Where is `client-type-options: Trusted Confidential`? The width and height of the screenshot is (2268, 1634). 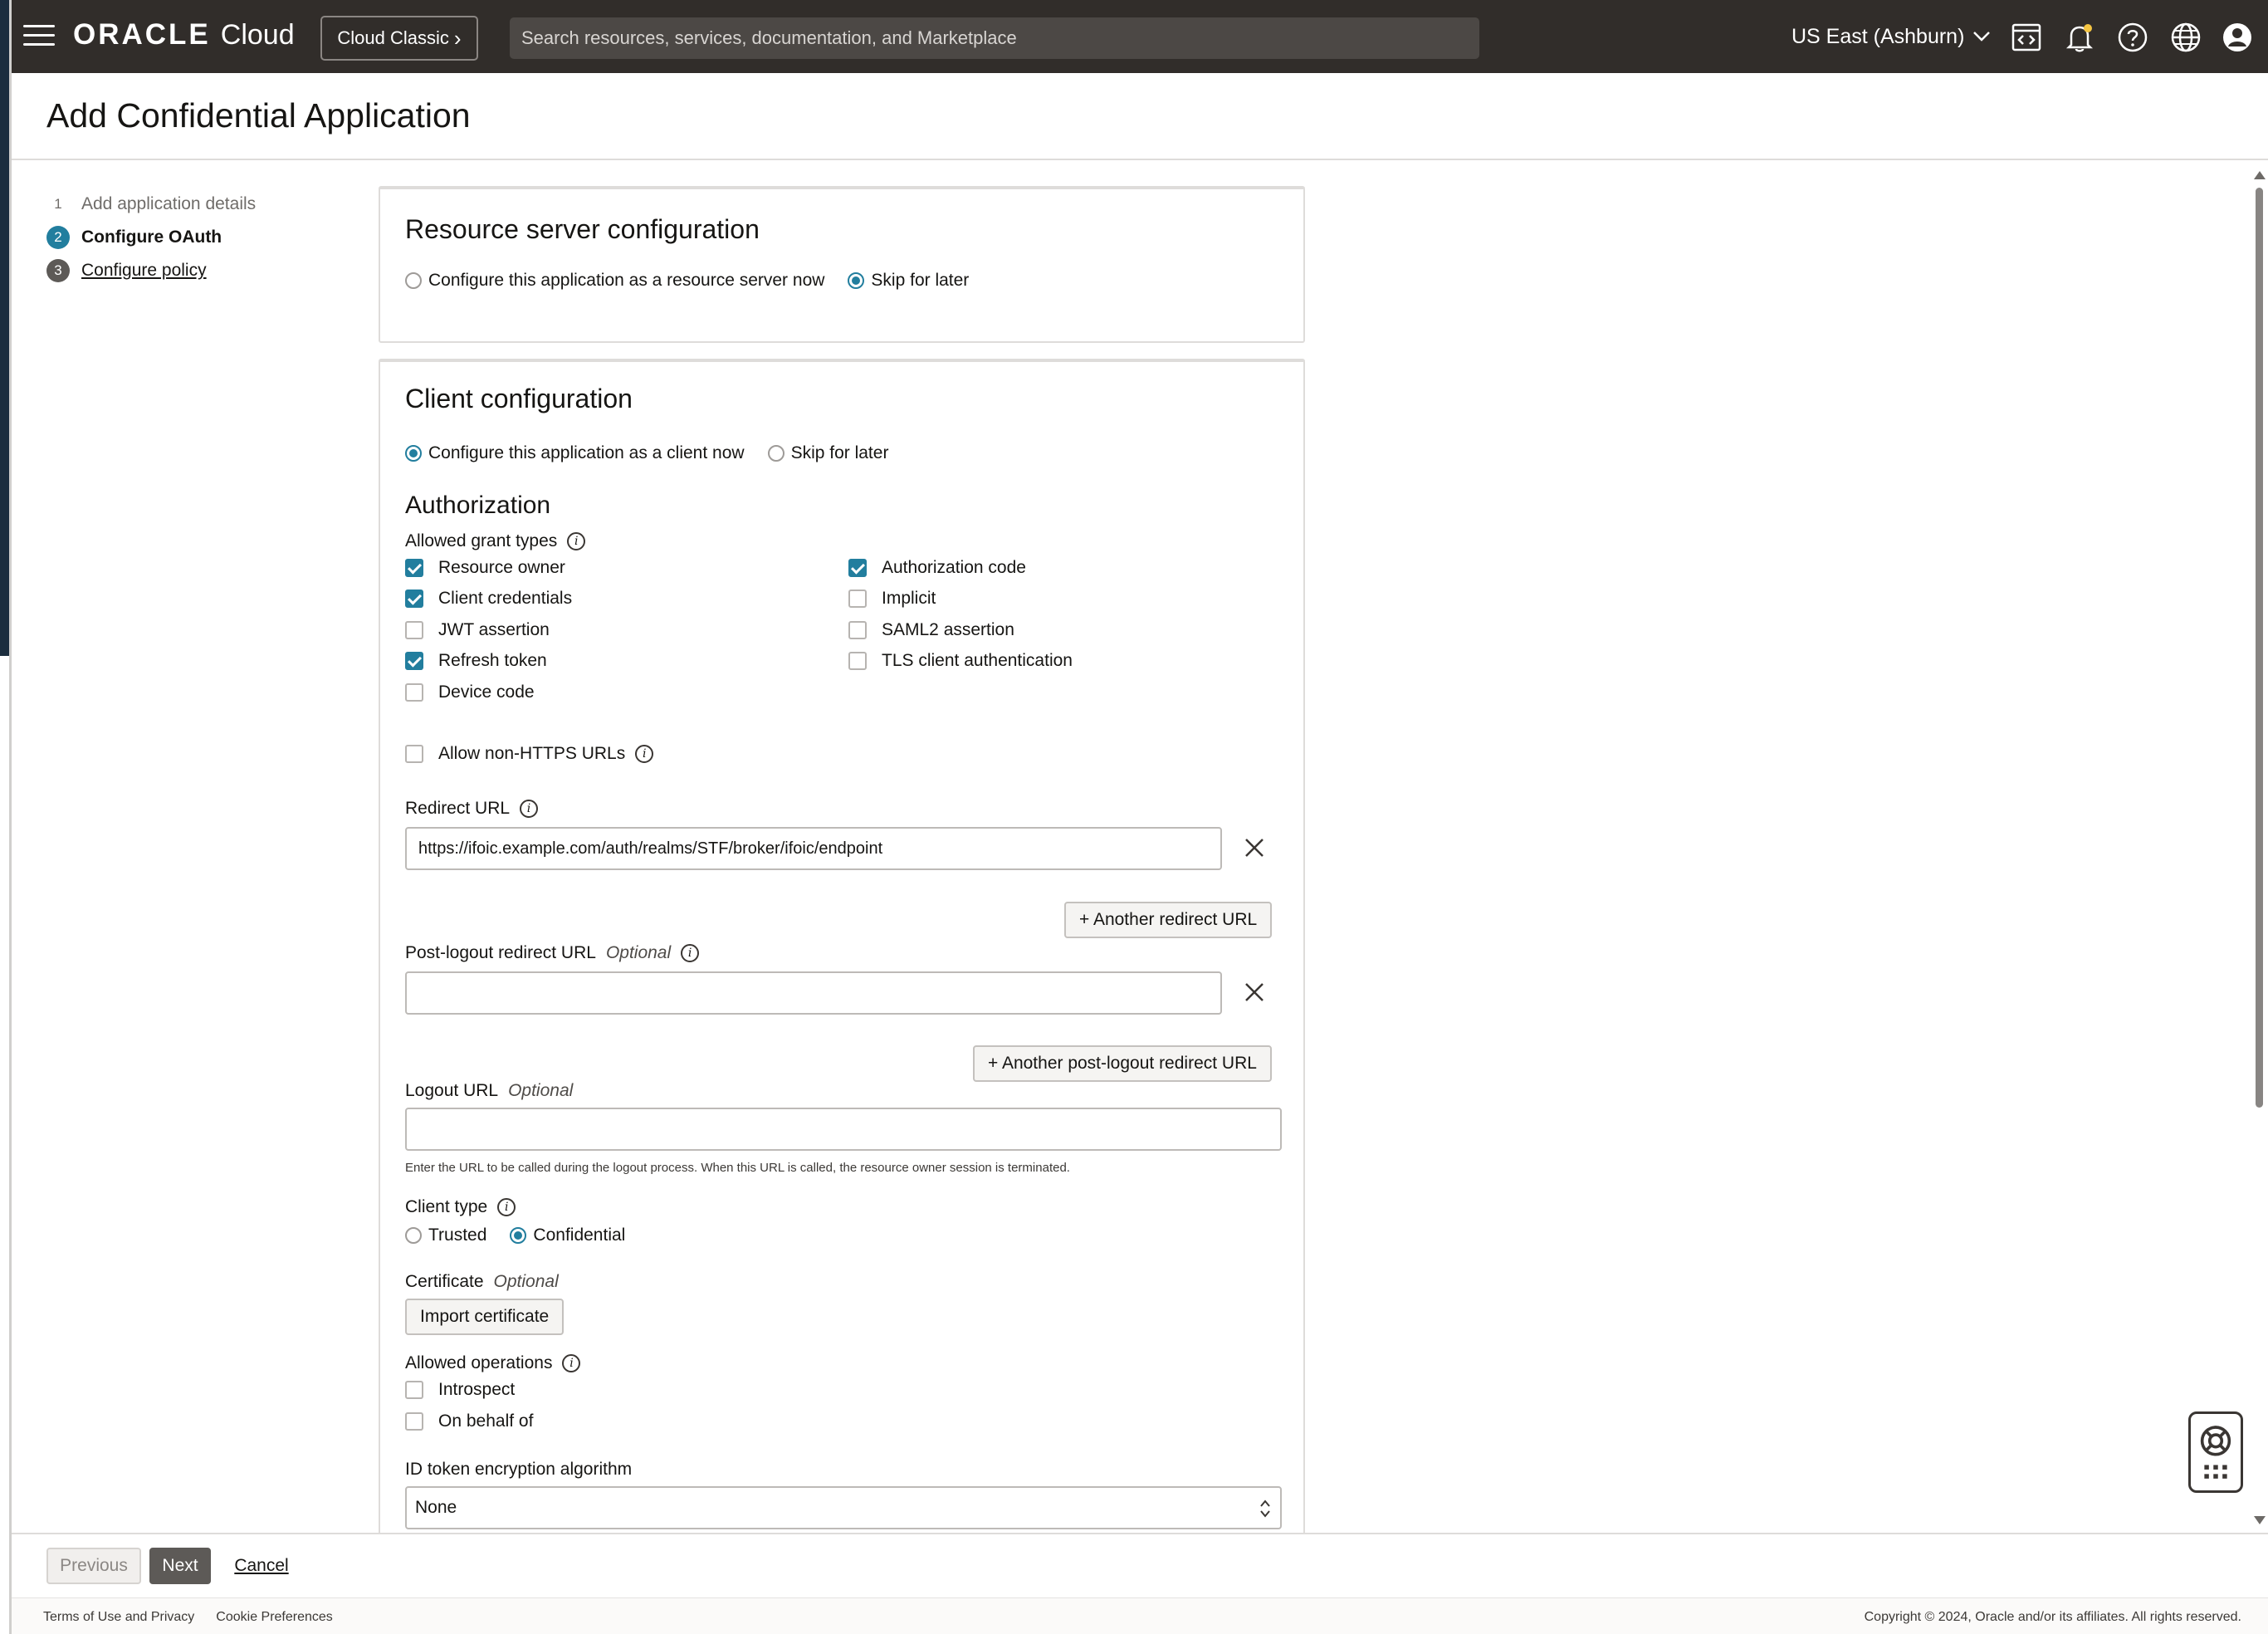
client-type-options: Trusted Confidential is located at coordinates (526, 1235).